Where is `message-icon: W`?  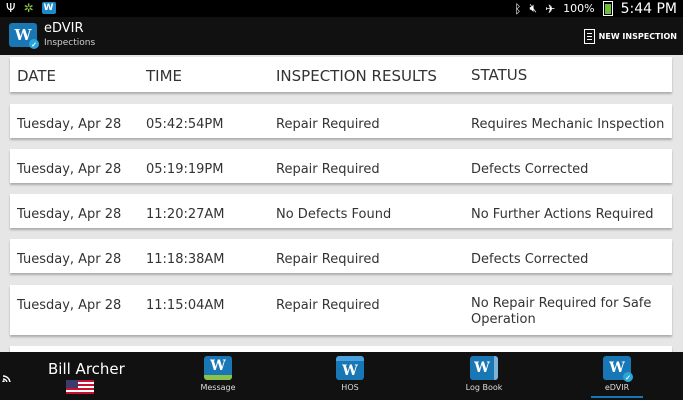 message-icon: W is located at coordinates (218, 368).